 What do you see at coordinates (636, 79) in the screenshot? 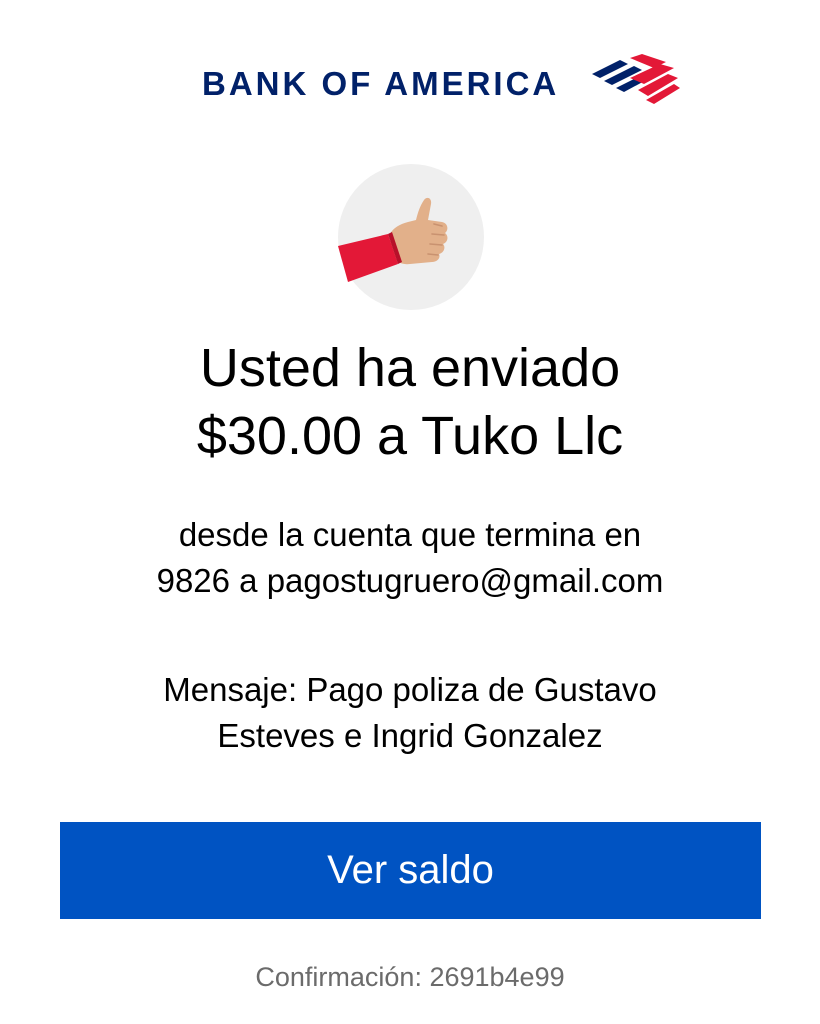
I see `bank-of-america-flag-icon` at bounding box center [636, 79].